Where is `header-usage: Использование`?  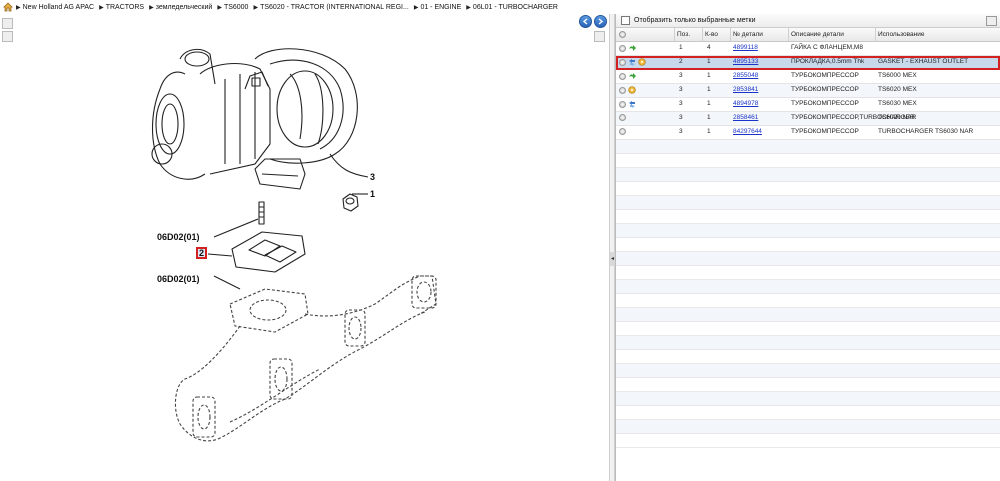 header-usage: Использование is located at coordinates (938, 34).